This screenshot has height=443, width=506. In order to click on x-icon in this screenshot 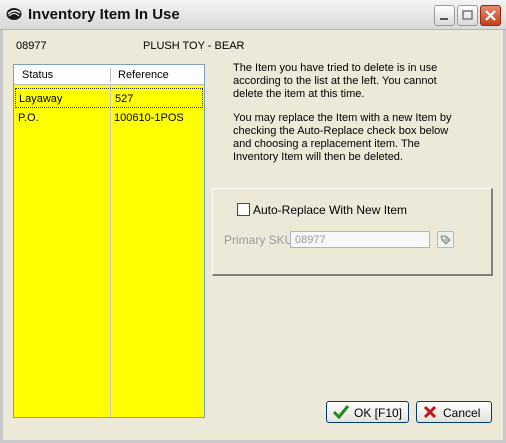, I will do `click(430, 412)`.